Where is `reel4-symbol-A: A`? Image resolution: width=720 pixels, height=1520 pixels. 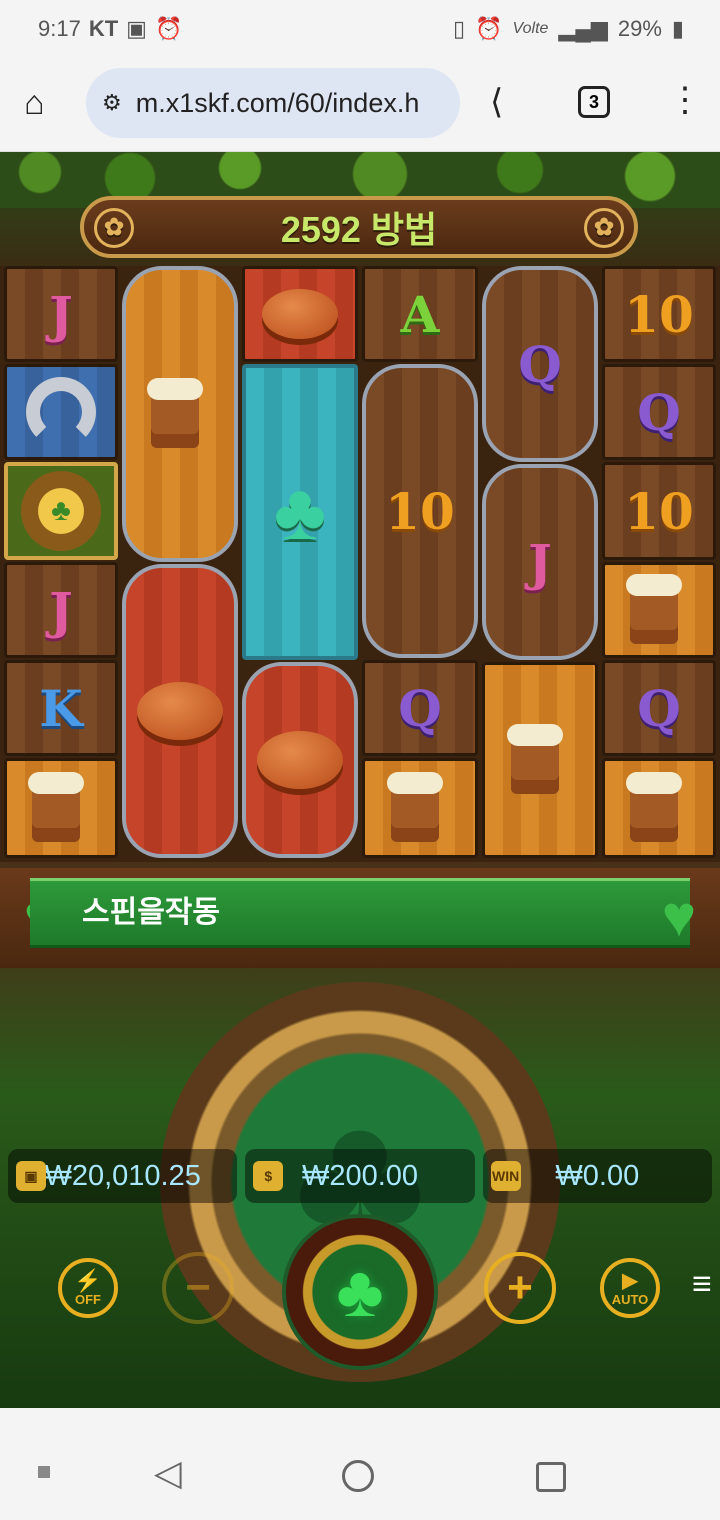
reel4-symbol-A: A is located at coordinates (420, 314).